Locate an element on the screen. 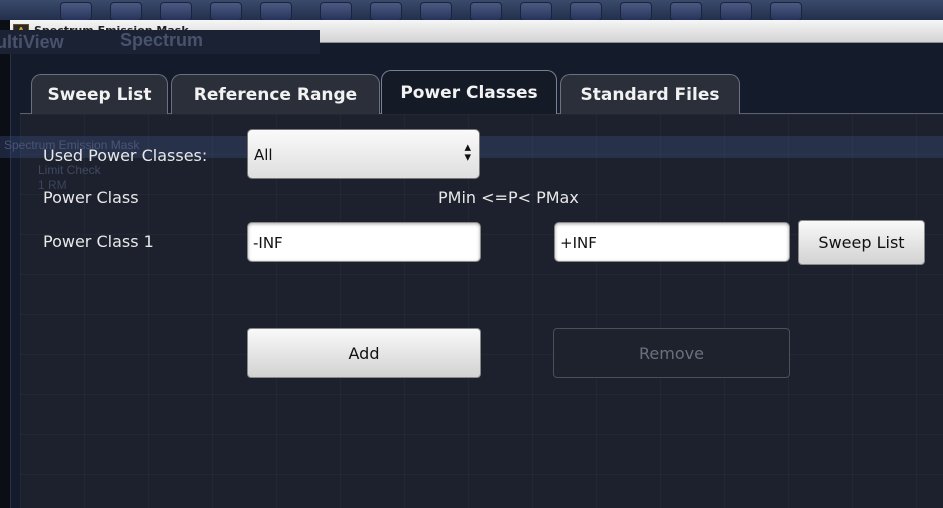  pmax-value: +INF is located at coordinates (578, 243).